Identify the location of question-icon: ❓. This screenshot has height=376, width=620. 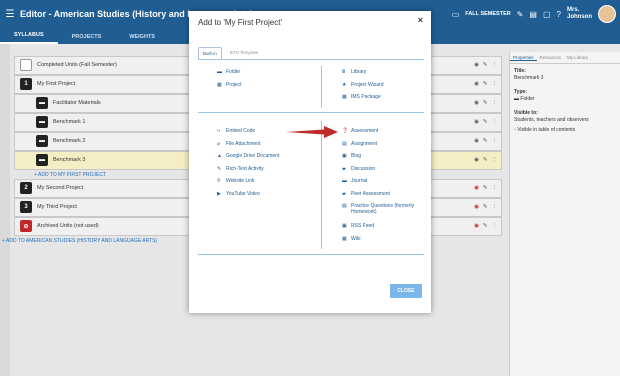
(345, 131).